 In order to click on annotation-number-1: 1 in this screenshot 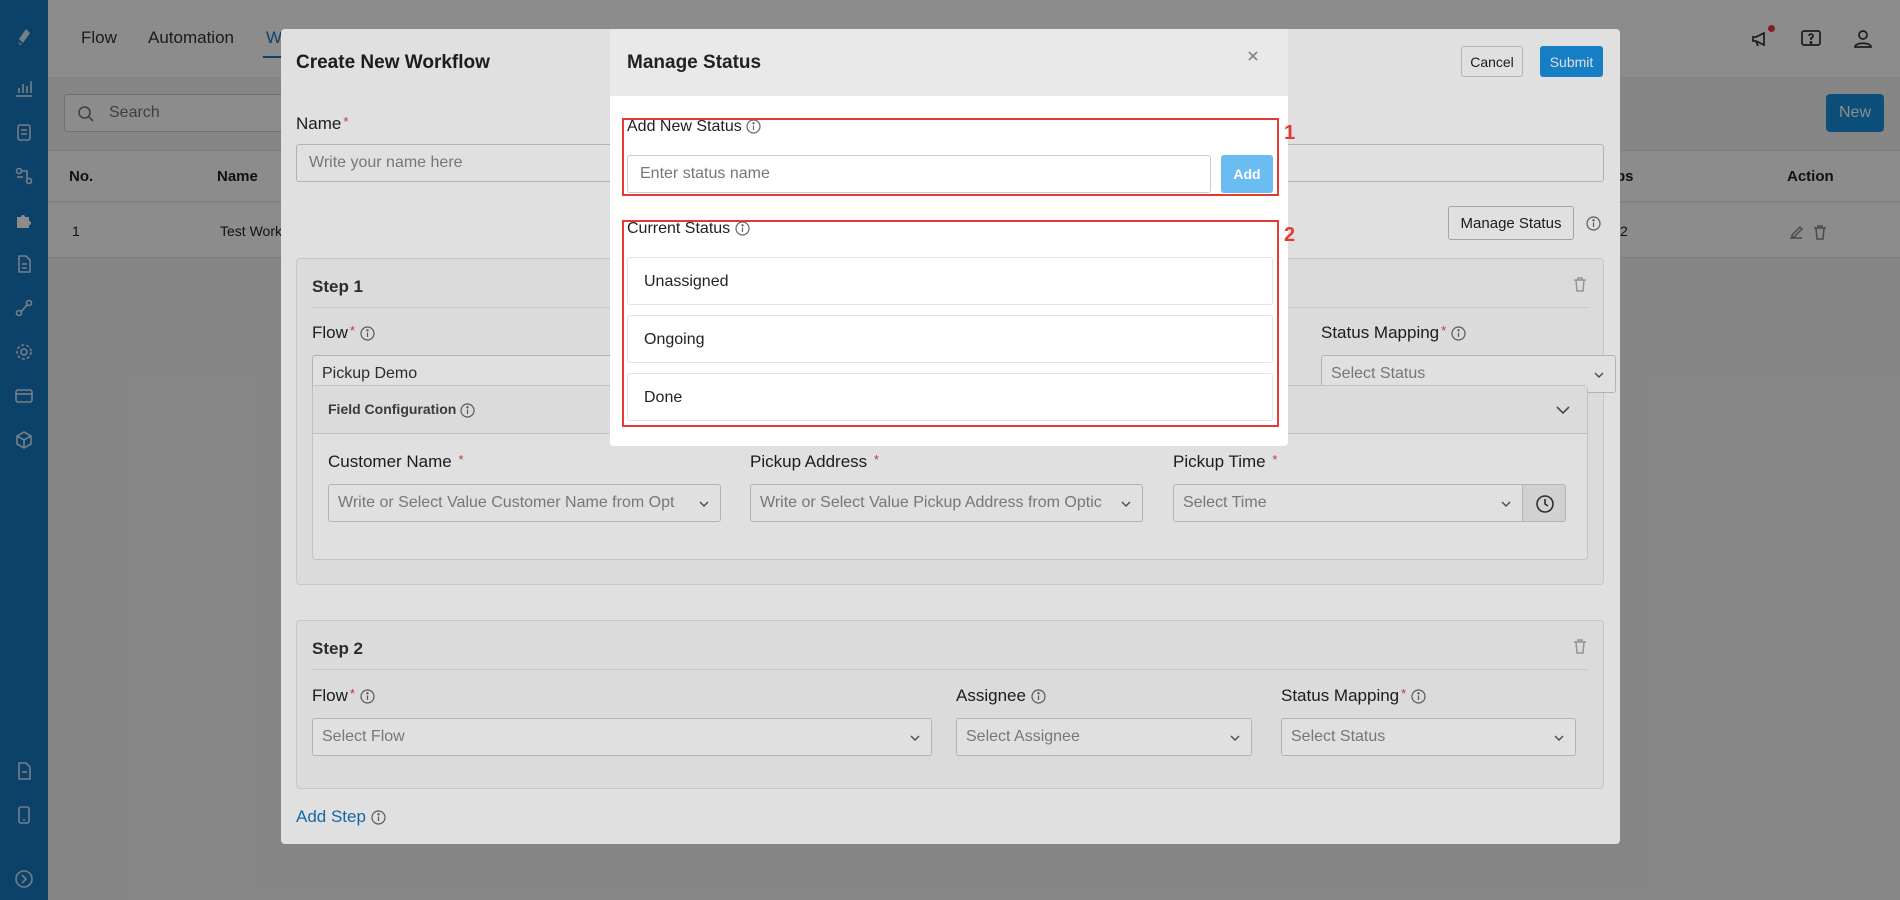, I will do `click(1290, 133)`.